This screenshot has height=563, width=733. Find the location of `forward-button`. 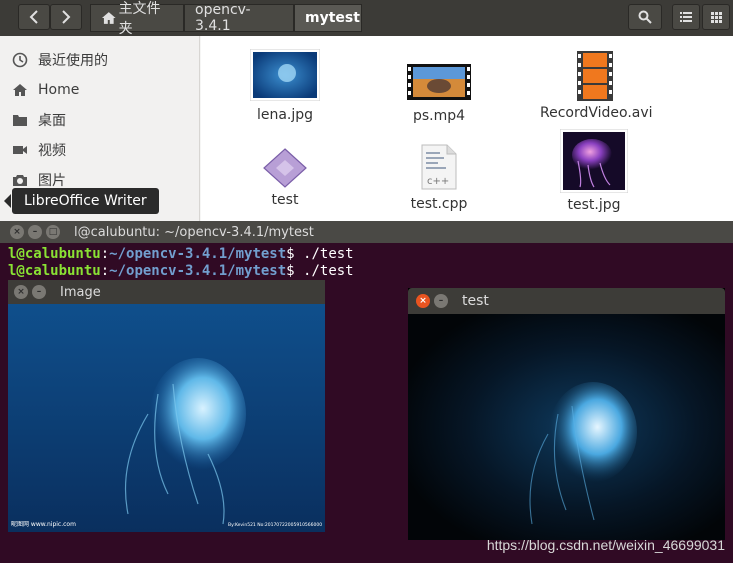

forward-button is located at coordinates (66, 17).